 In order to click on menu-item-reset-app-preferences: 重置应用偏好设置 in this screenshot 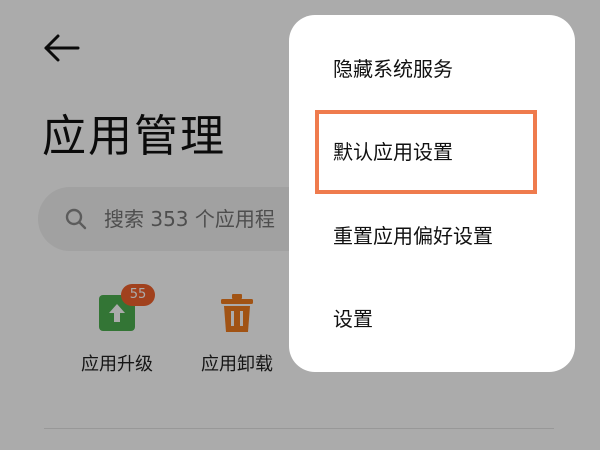, I will do `click(413, 236)`.